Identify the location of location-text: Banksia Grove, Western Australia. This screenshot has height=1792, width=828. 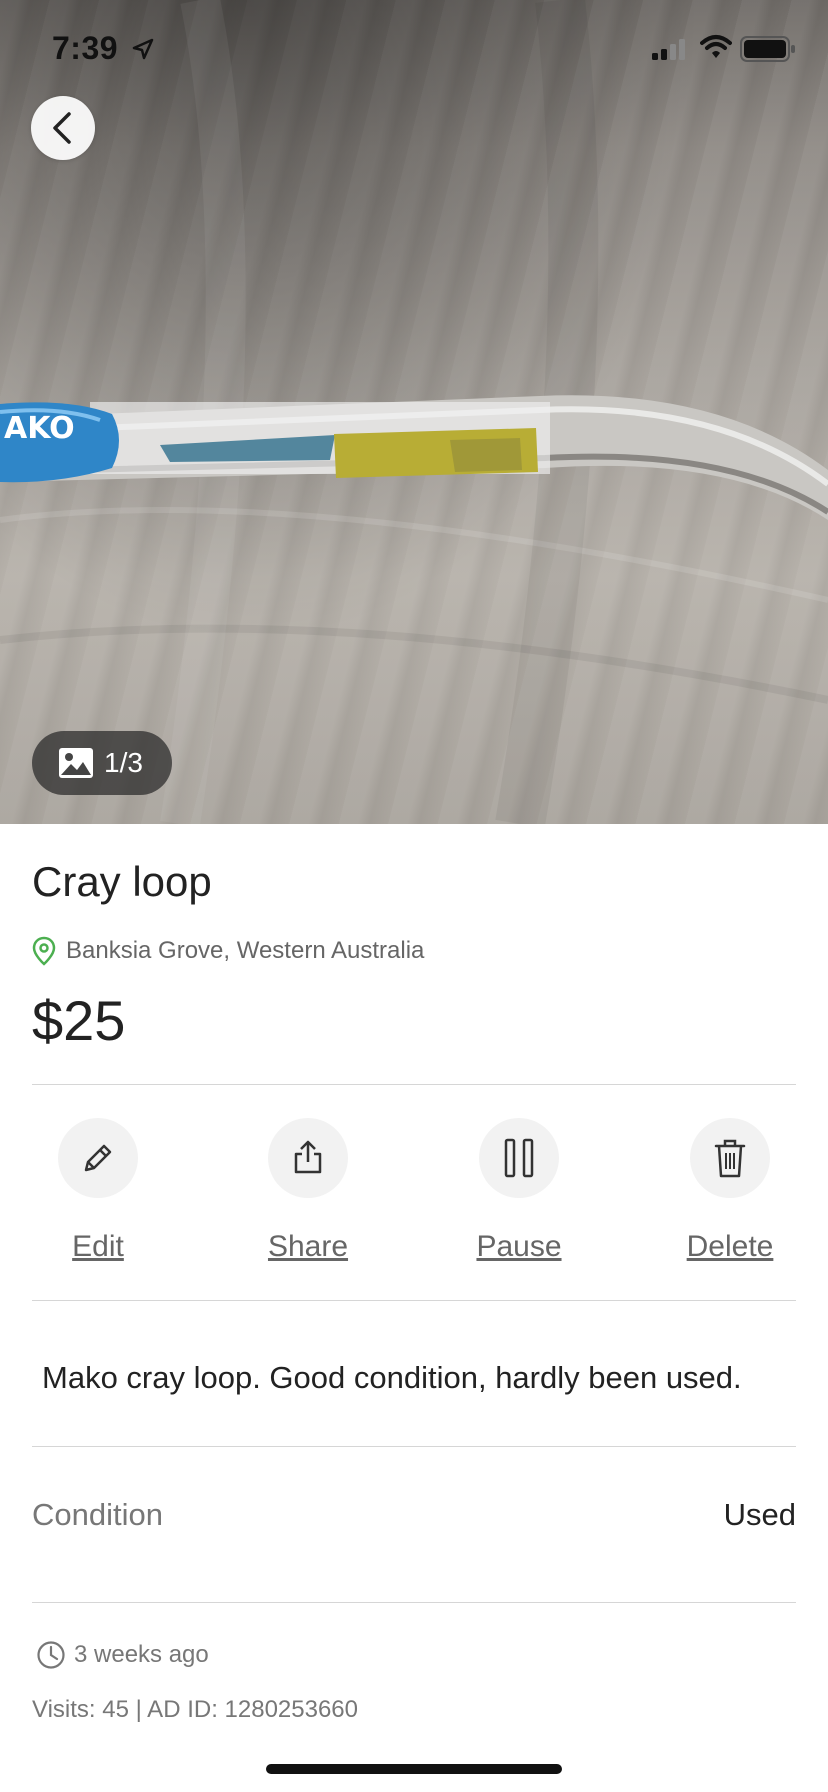
(245, 950).